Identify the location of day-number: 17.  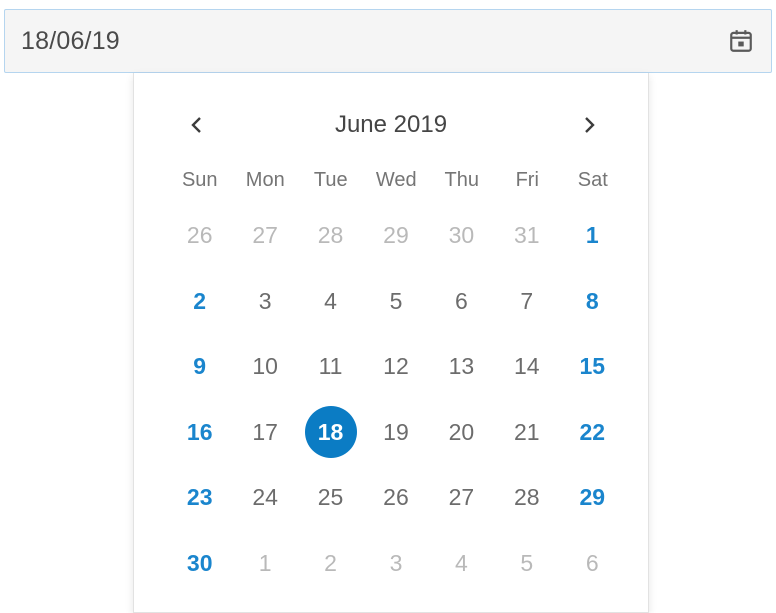
(265, 431).